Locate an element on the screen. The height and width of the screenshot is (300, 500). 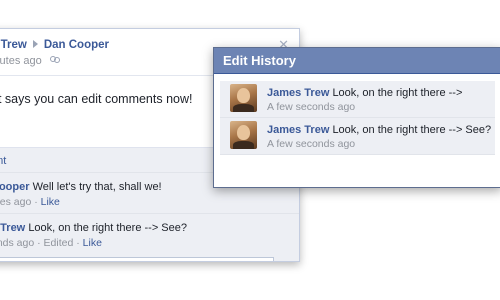
comment-meta: onds ago · Edited · Like is located at coordinates (51, 243).